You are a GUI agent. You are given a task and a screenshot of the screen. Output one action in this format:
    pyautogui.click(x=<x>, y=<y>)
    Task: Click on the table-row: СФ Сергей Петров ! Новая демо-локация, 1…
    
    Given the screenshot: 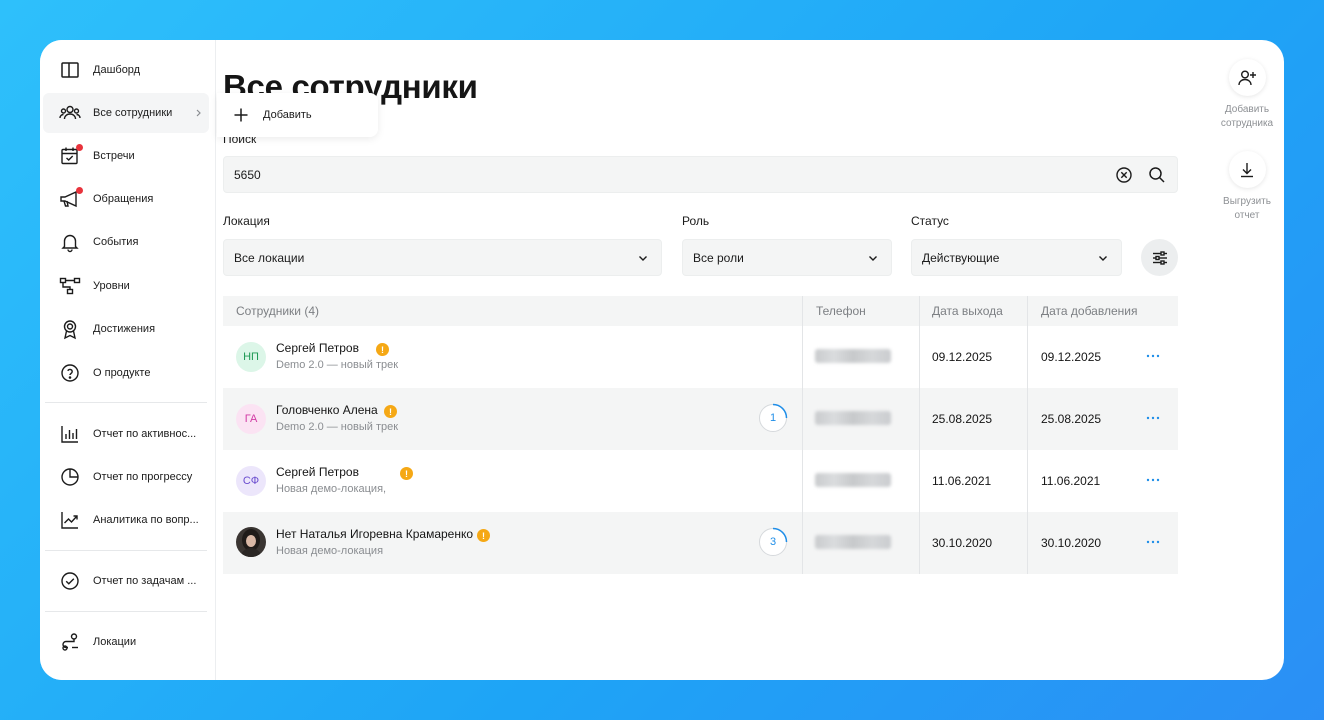 What is the action you would take?
    pyautogui.click(x=700, y=481)
    